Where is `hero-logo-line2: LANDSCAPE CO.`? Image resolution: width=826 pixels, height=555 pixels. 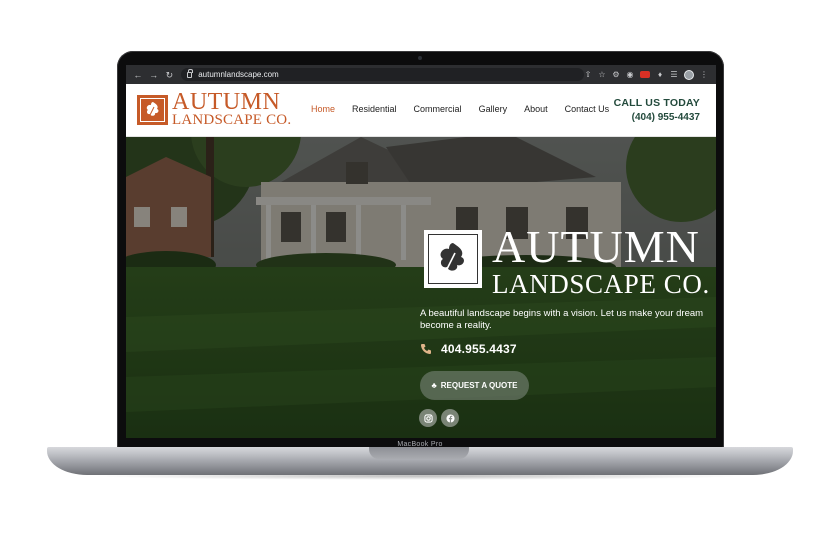
hero-logo-line2: LANDSCAPE CO. is located at coordinates (601, 284).